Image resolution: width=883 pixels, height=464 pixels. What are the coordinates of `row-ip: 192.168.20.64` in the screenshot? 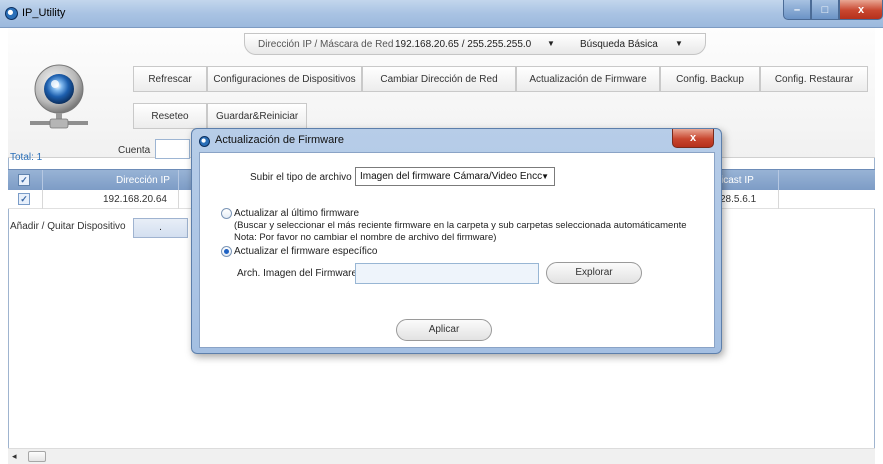 It's located at (135, 199).